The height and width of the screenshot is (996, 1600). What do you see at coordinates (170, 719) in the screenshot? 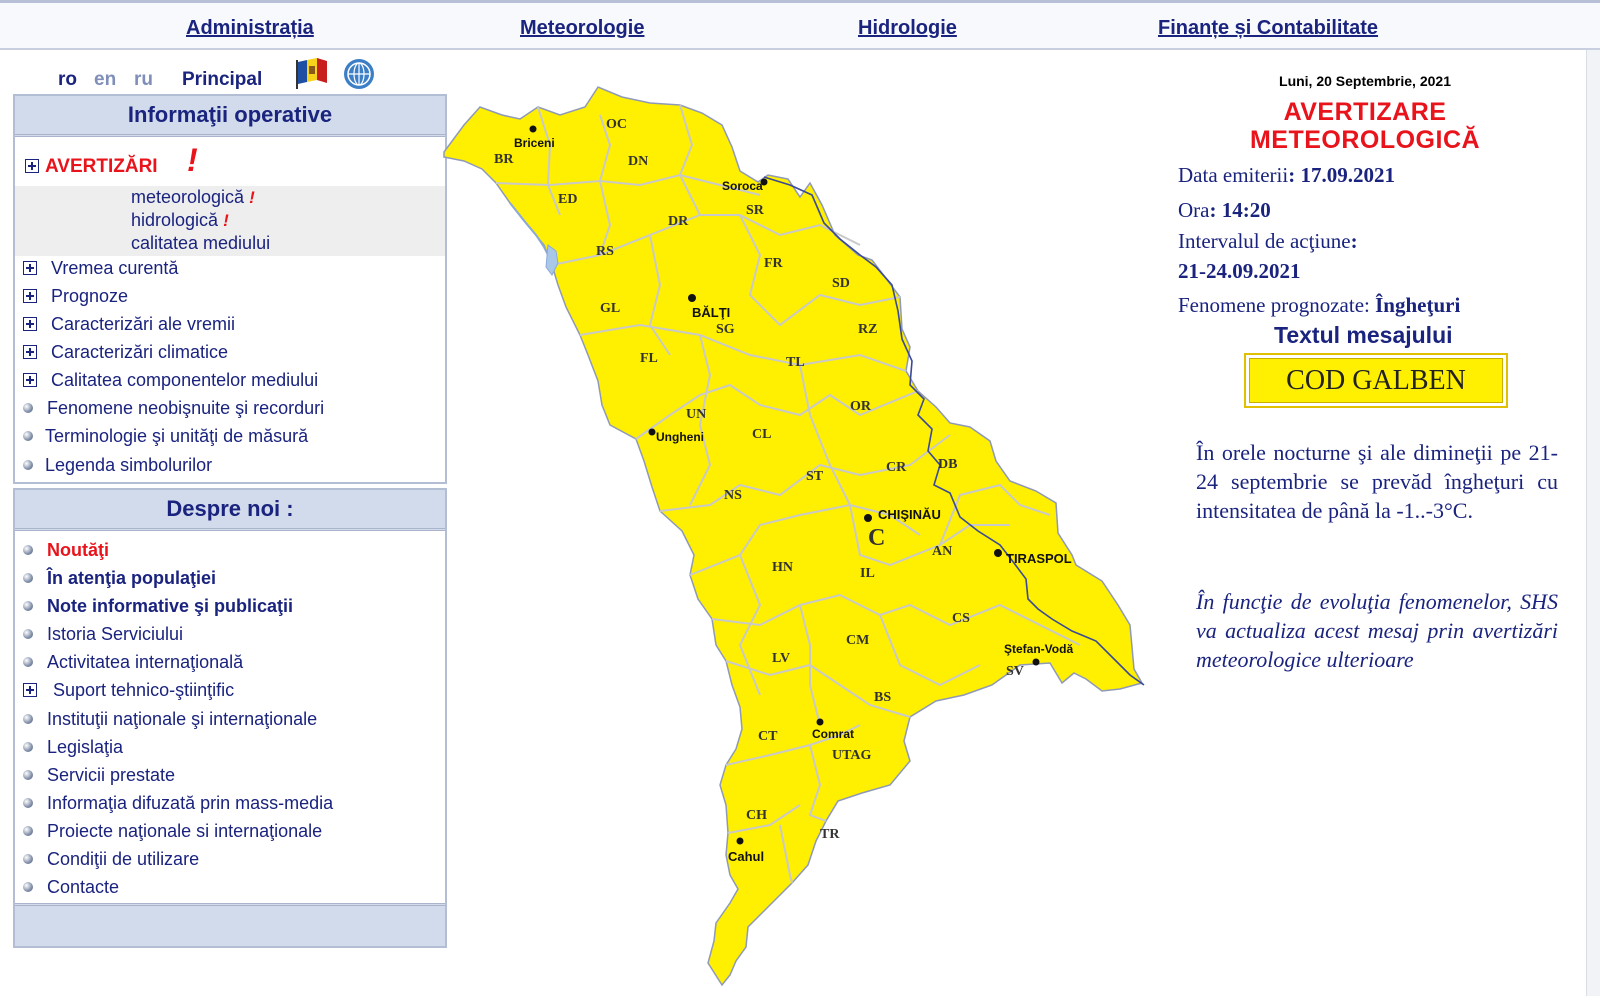
I see `menu-institutii: Instituţii naţionale şi internaţionale` at bounding box center [170, 719].